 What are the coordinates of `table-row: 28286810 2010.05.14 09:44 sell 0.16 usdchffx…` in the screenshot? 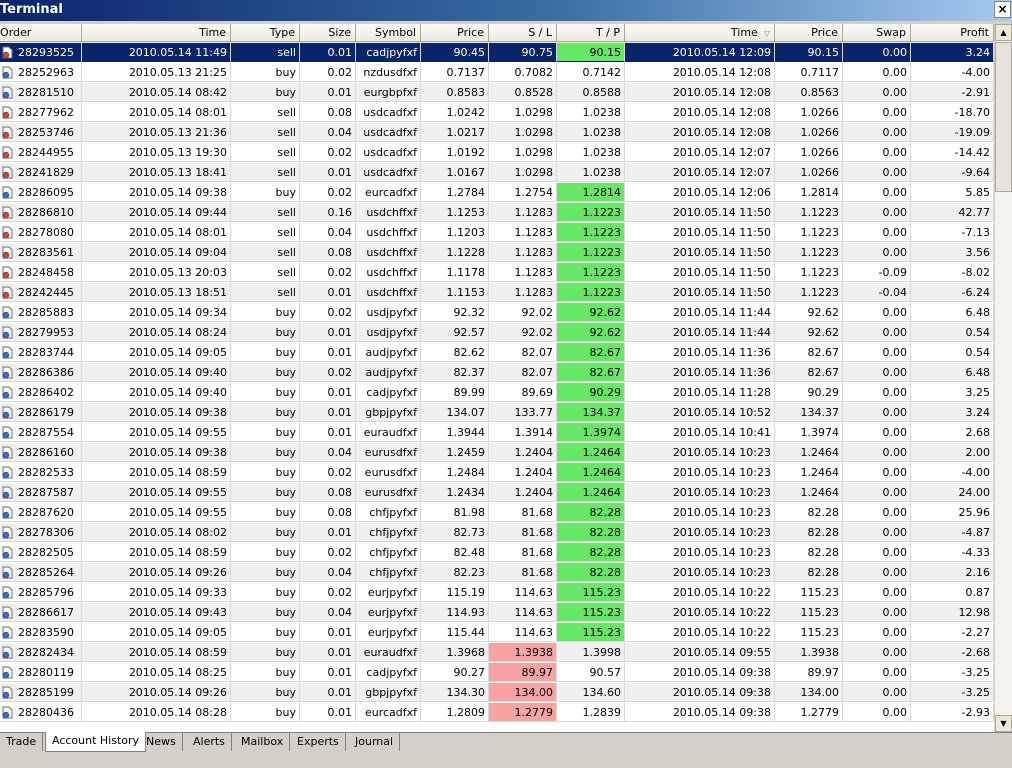 It's located at (497, 213).